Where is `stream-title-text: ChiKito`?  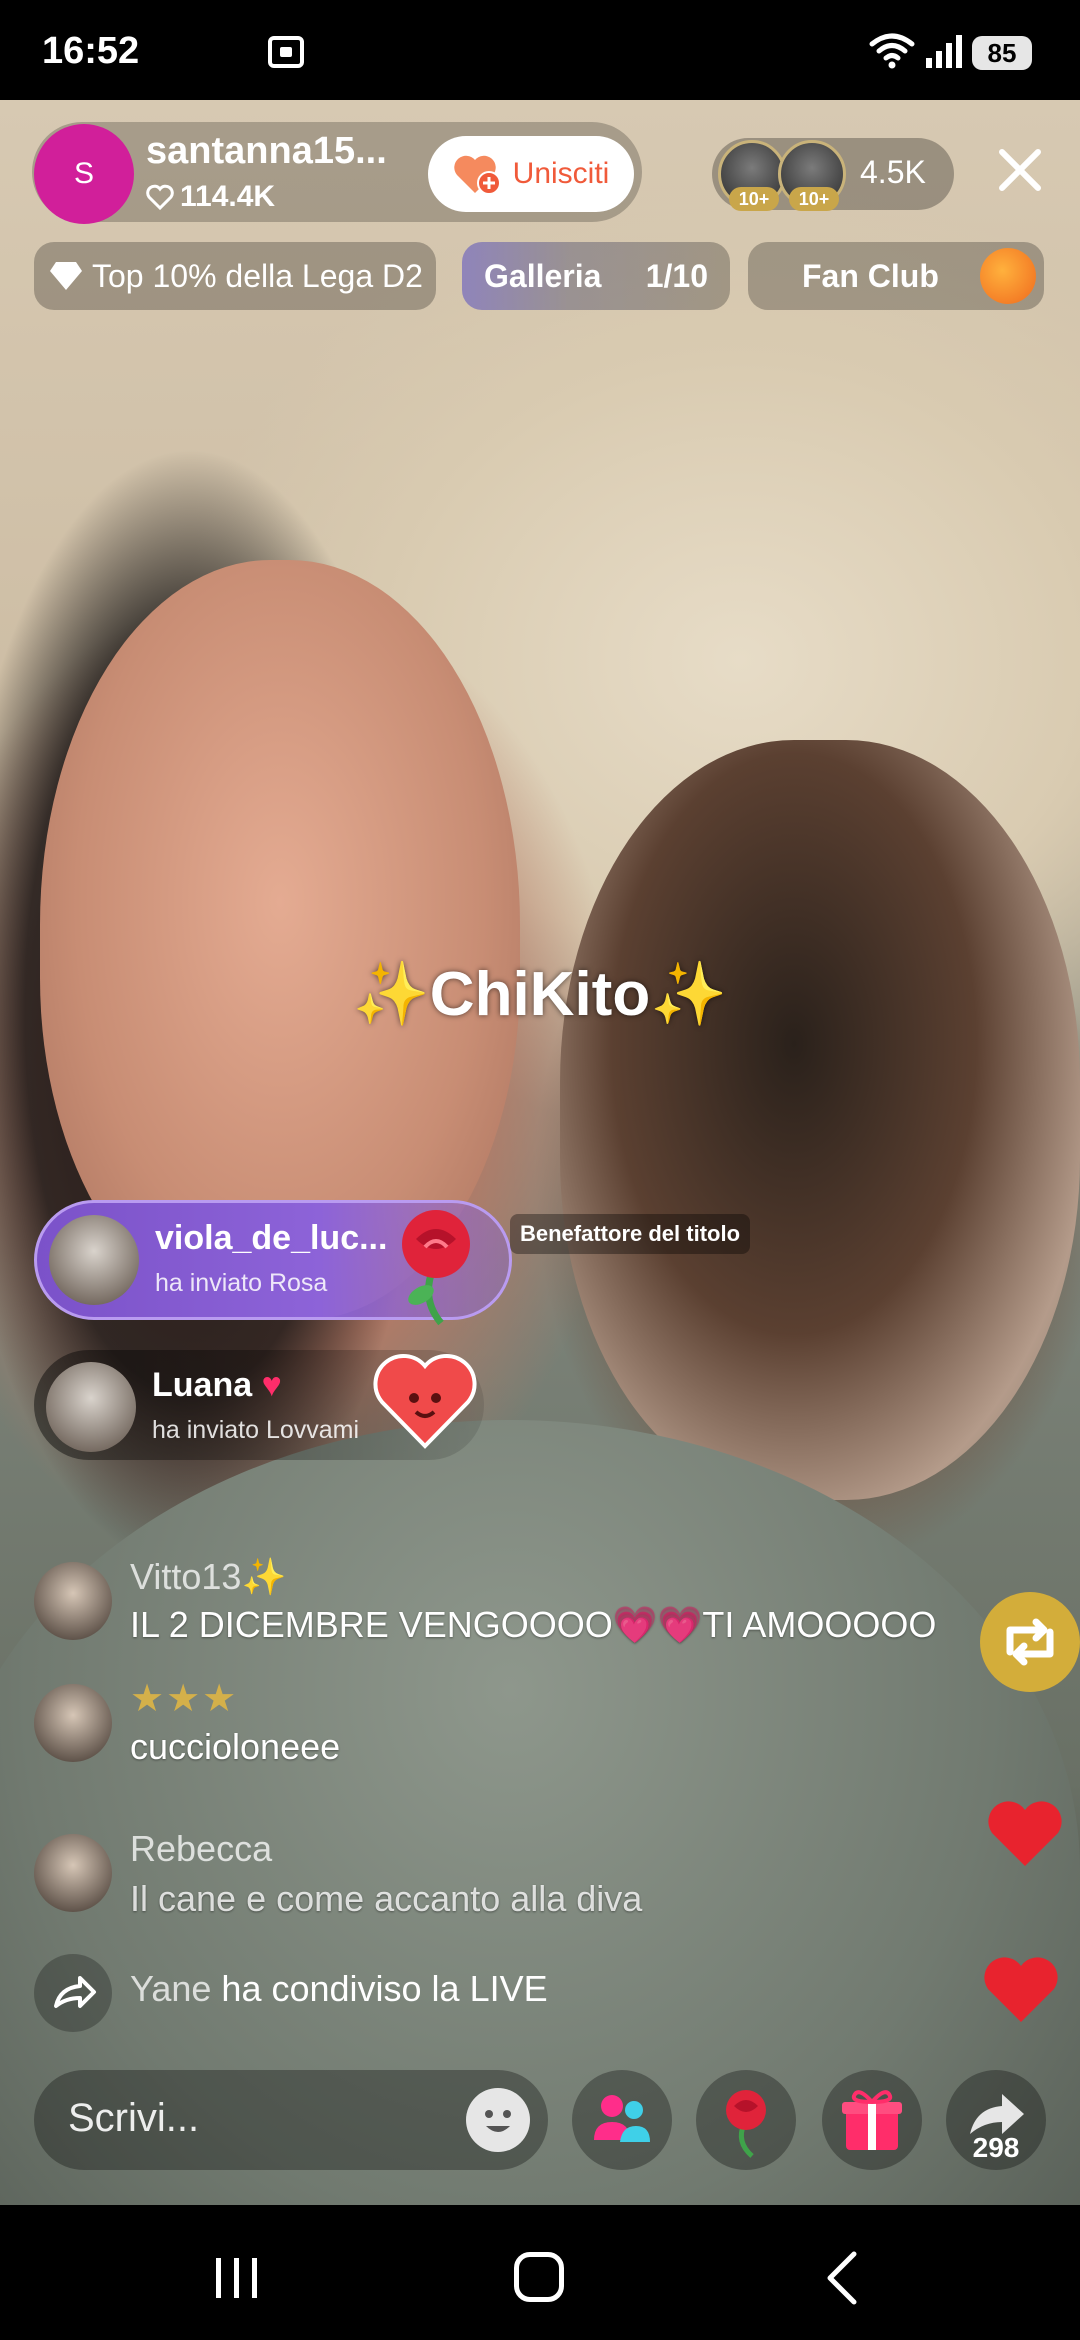 stream-title-text: ChiKito is located at coordinates (540, 994).